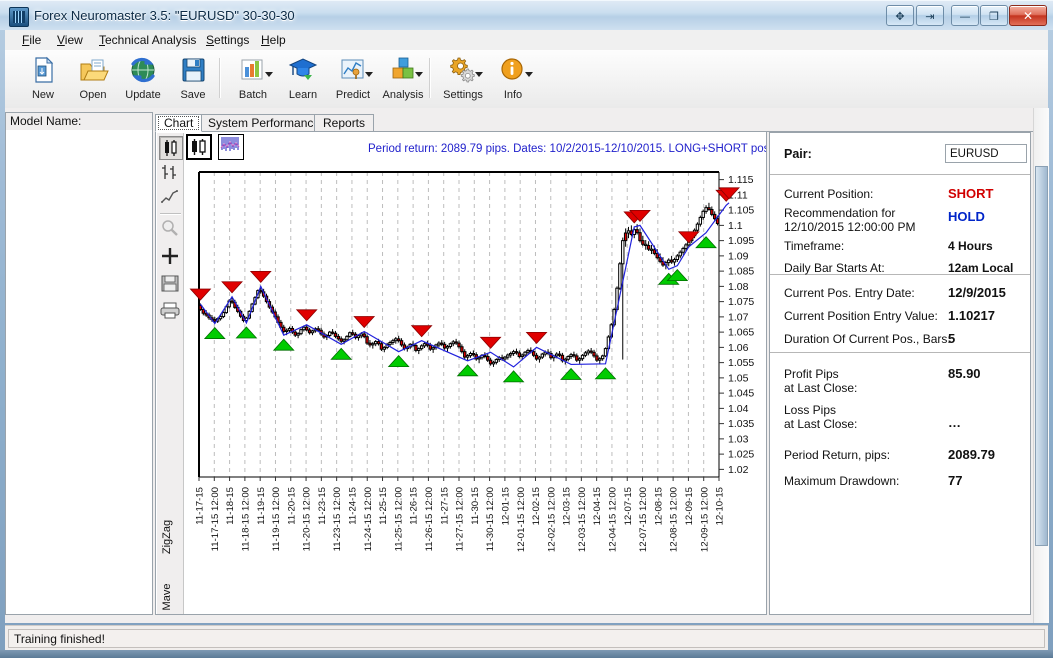 This screenshot has width=1053, height=658. Describe the element at coordinates (741, 272) in the screenshot. I see `svg-text: 1.085` at that location.